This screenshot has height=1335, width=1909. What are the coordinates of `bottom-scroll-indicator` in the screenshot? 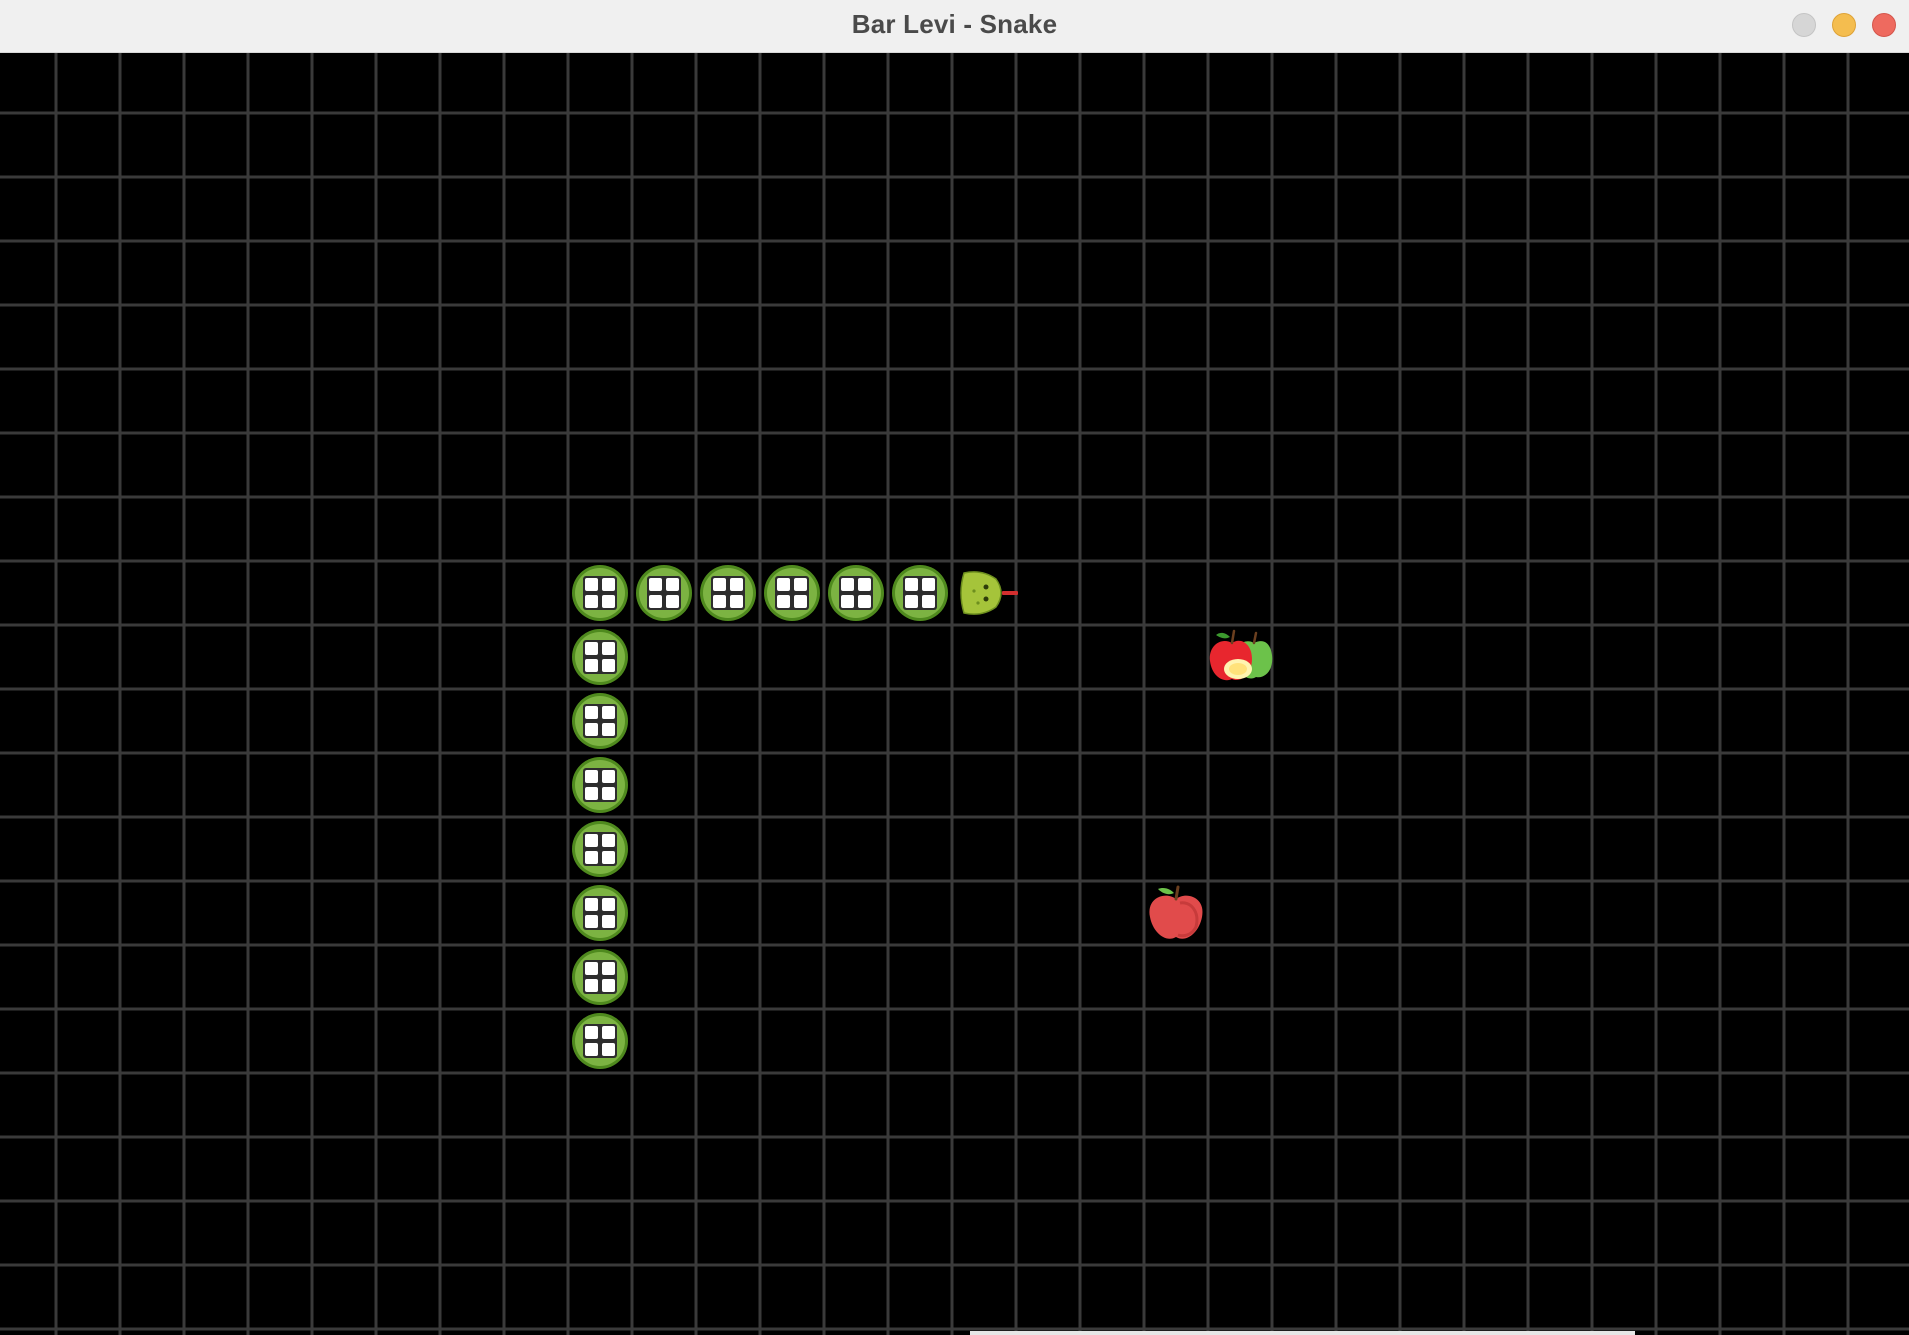 It's located at (1302, 1333).